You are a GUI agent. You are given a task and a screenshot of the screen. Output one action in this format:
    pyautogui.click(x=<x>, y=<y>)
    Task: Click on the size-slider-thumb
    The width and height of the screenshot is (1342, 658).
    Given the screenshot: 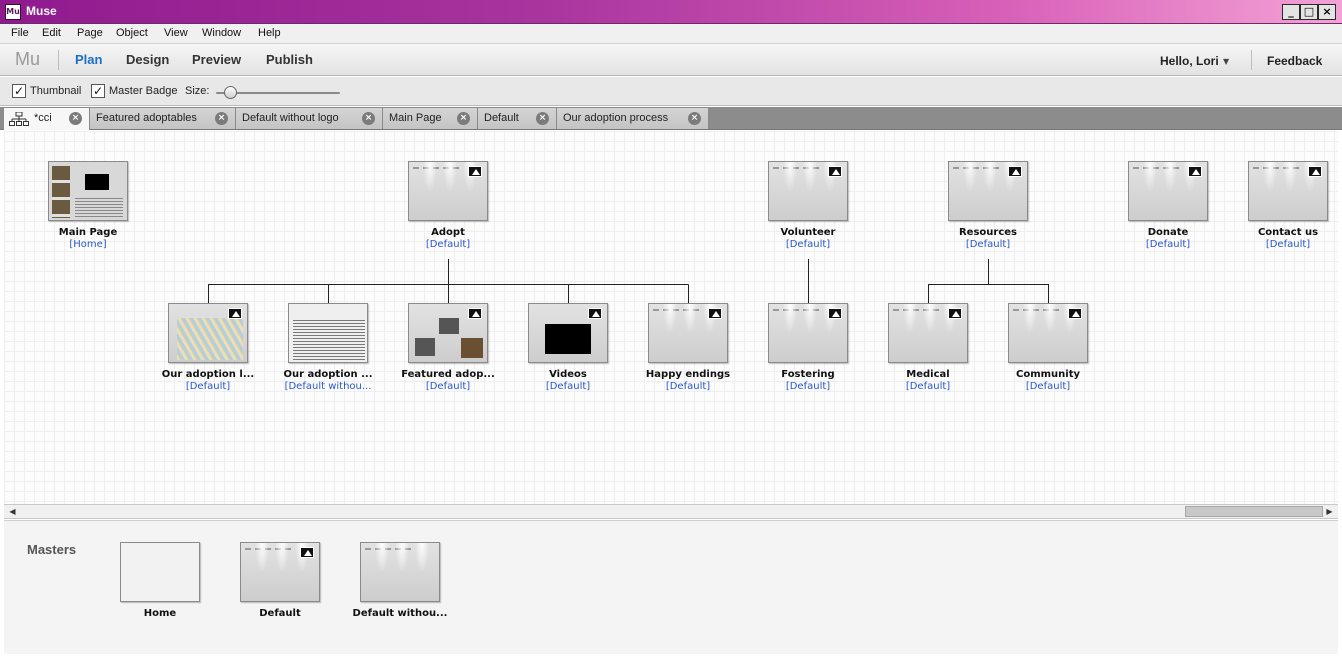 What is the action you would take?
    pyautogui.click(x=231, y=92)
    